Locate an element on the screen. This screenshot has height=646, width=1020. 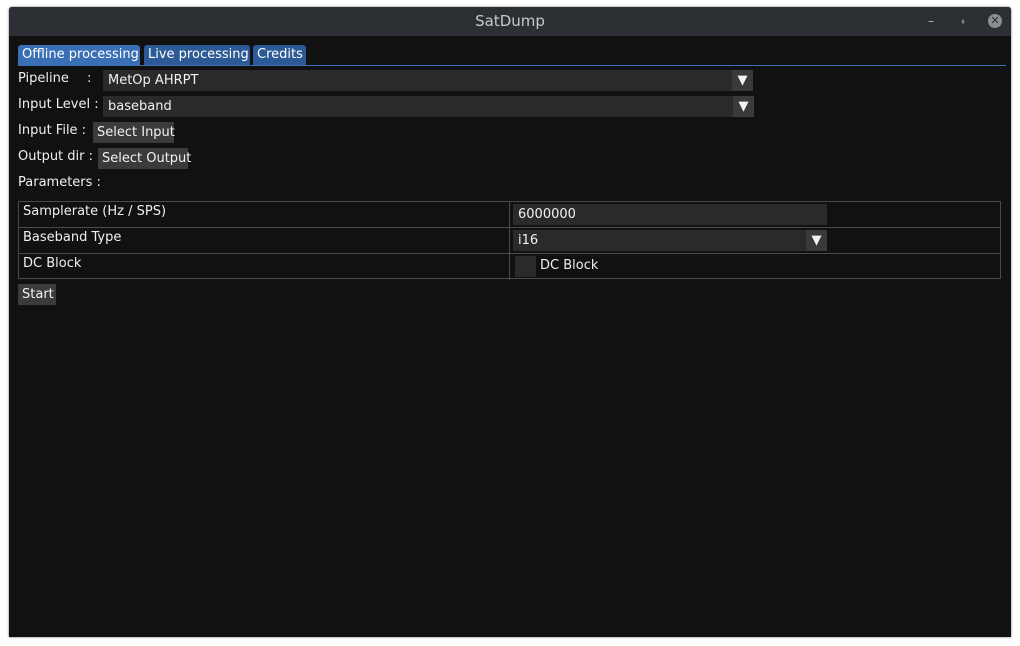
close-button: ✕ is located at coordinates (995, 21).